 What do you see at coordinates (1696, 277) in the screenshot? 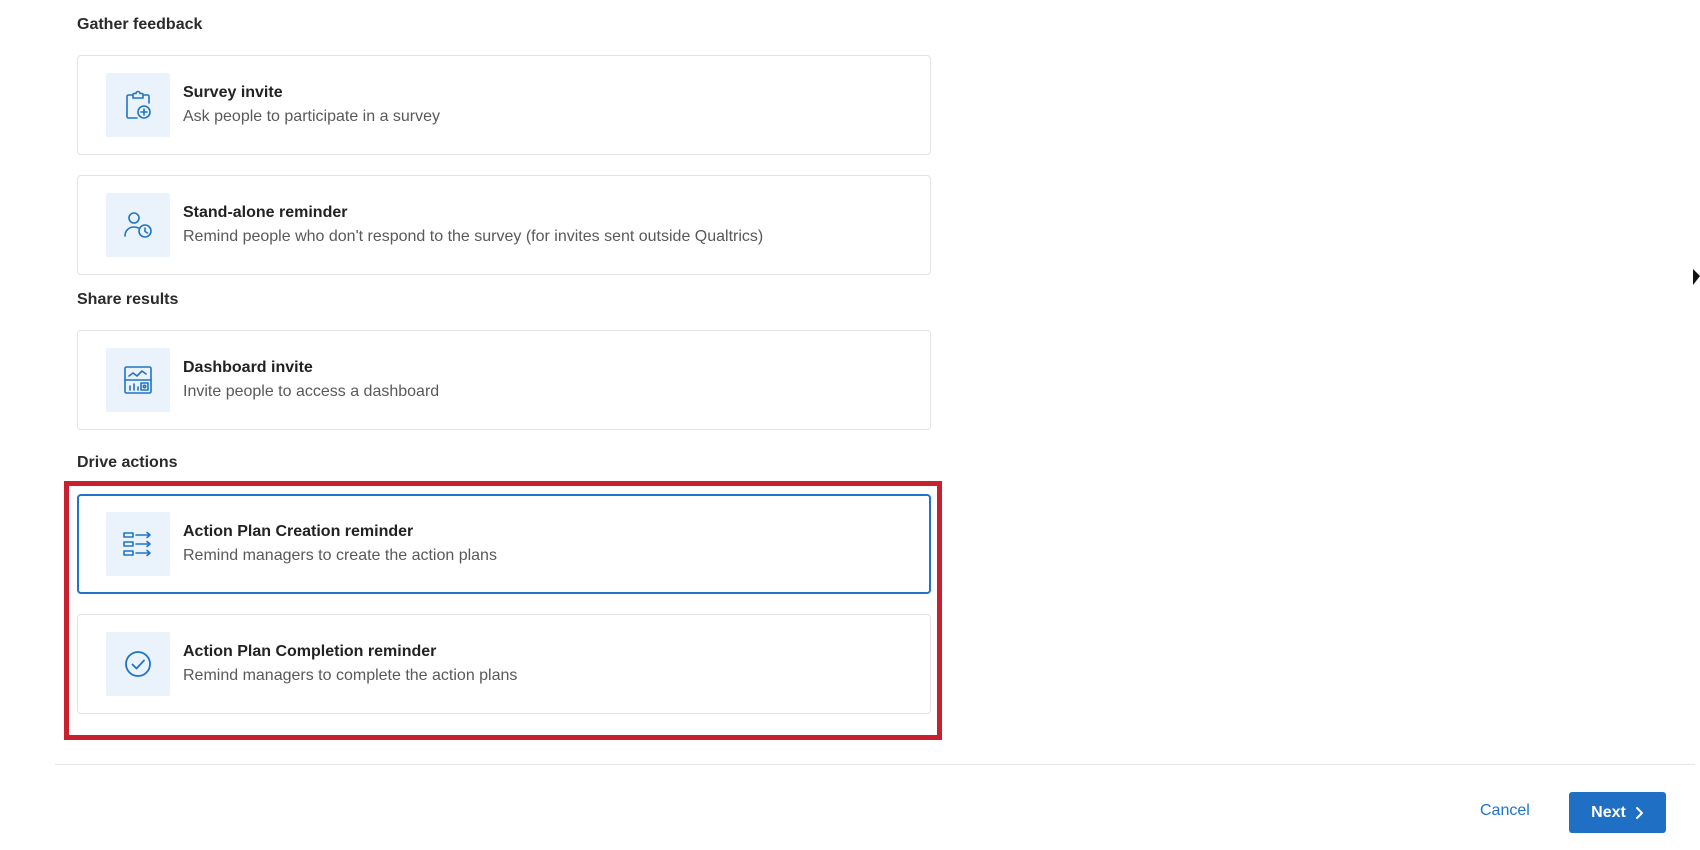
I see `mouse-cursor-icon` at bounding box center [1696, 277].